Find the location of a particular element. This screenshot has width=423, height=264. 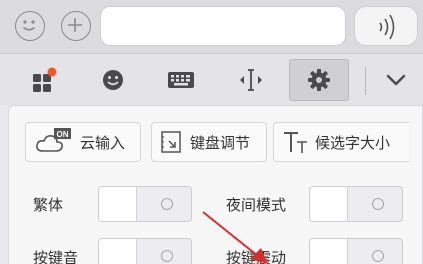

emoji-icon is located at coordinates (113, 80).